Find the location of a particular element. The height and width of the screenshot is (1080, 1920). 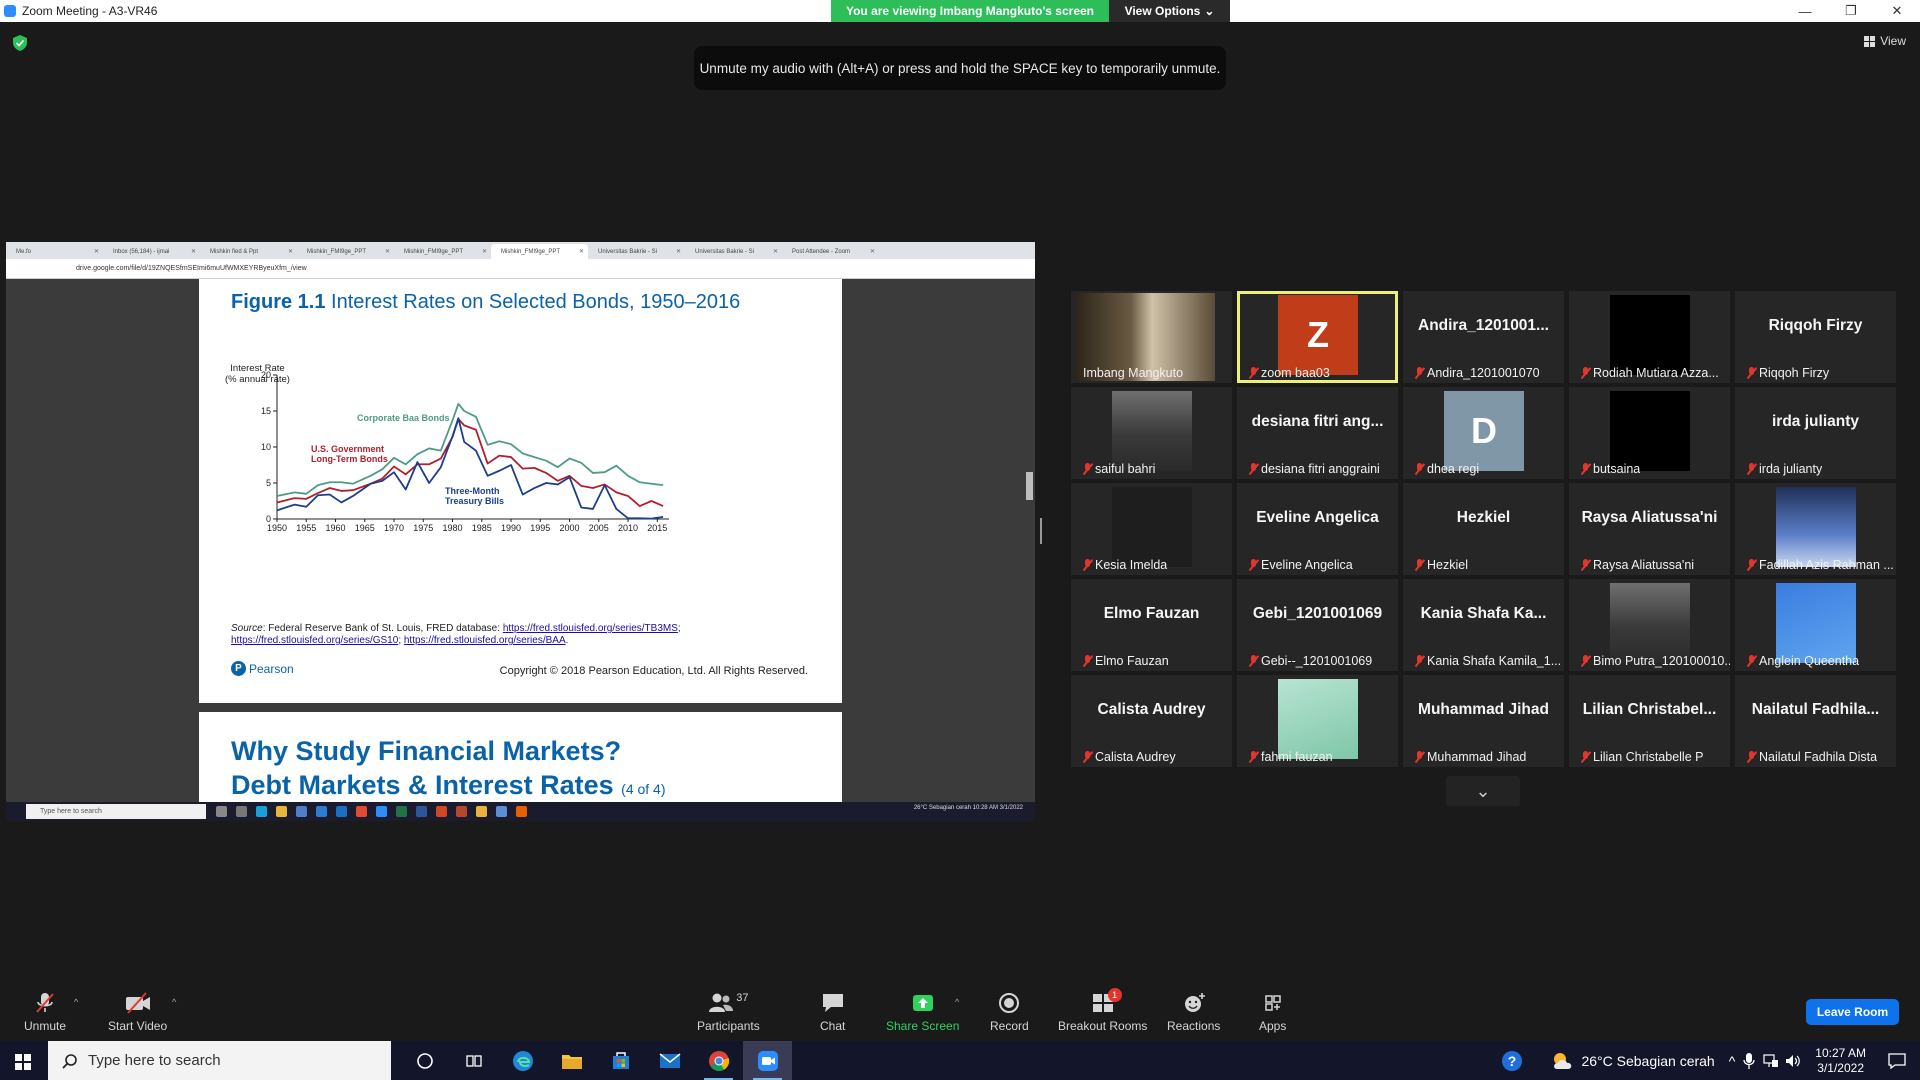

breakout-rooms-button: 1 Breakout Rooms is located at coordinates (1102, 1010).